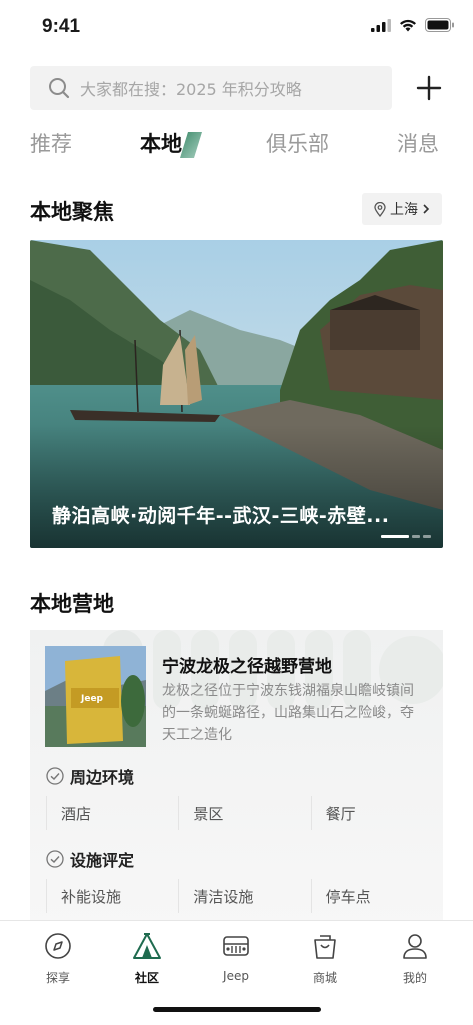 The height and width of the screenshot is (1025, 473). What do you see at coordinates (408, 25) in the screenshot?
I see `wifi-icon` at bounding box center [408, 25].